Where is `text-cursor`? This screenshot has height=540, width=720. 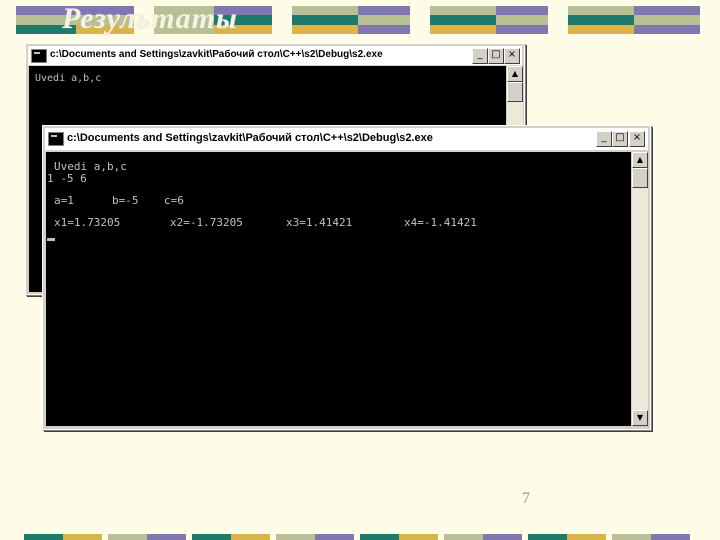 text-cursor is located at coordinates (51, 239).